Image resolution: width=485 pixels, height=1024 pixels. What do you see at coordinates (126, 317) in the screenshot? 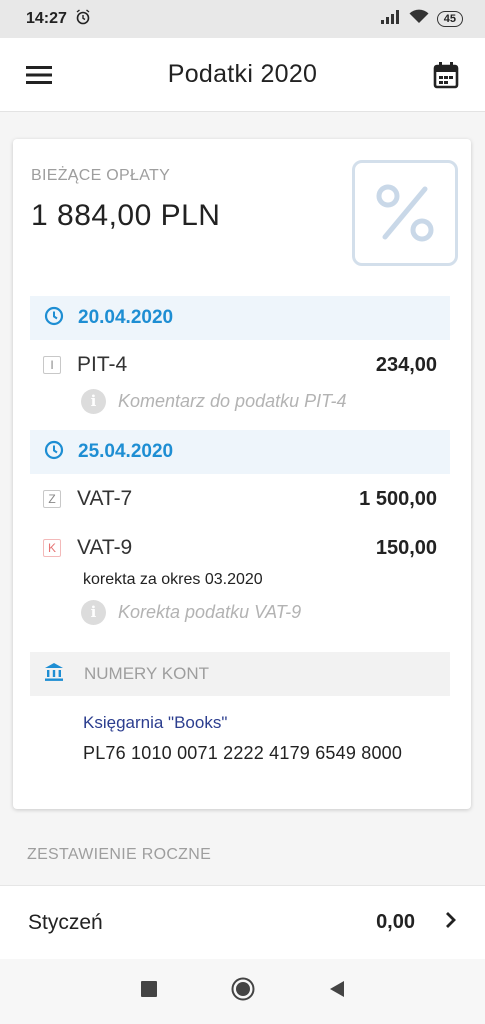
I see `due-date: 20.04.2020` at bounding box center [126, 317].